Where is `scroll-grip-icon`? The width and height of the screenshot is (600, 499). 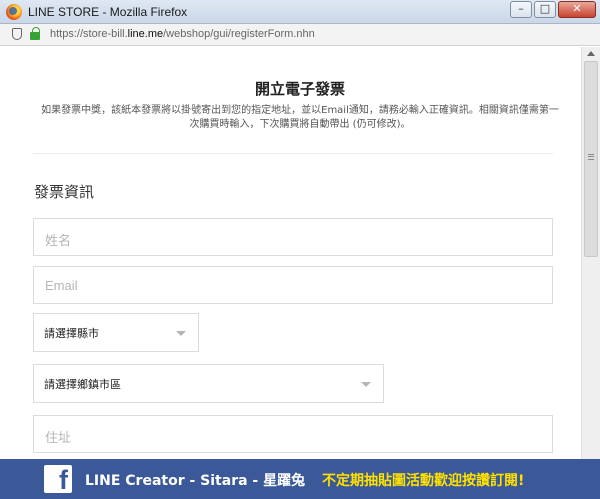
scroll-grip-icon is located at coordinates (591, 157).